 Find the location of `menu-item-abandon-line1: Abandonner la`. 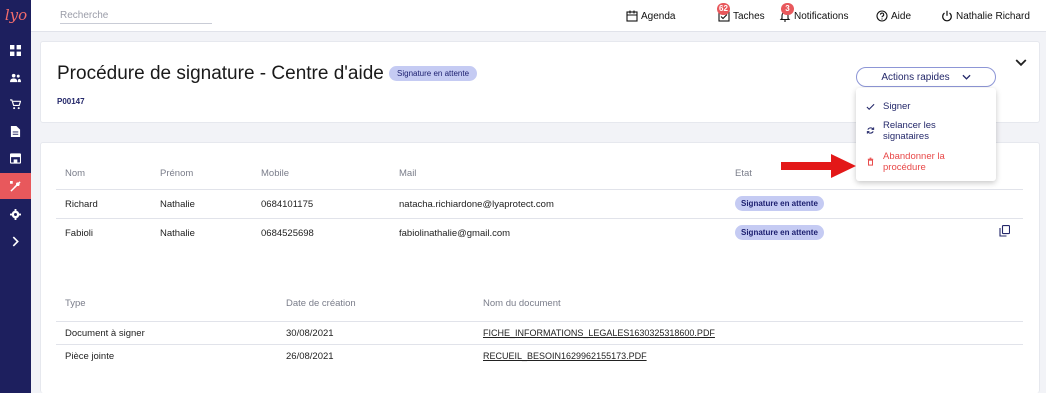

menu-item-abandon-line1: Abandonner la is located at coordinates (914, 156).